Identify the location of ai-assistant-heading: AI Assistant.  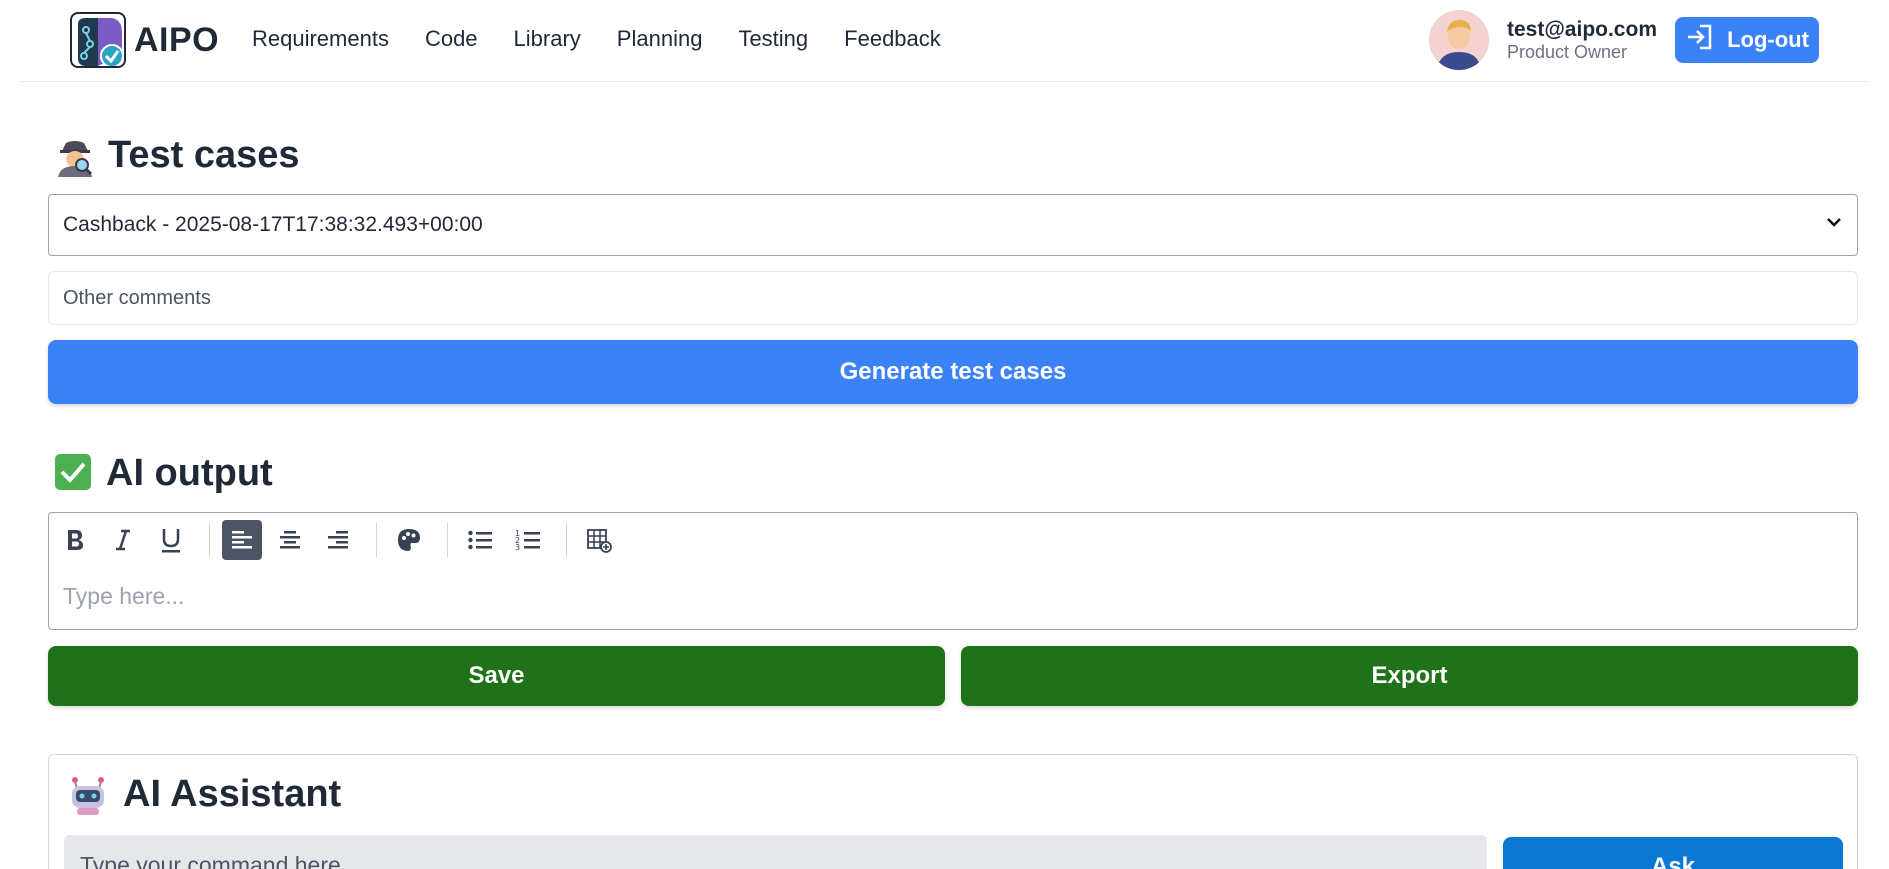
(204, 794).